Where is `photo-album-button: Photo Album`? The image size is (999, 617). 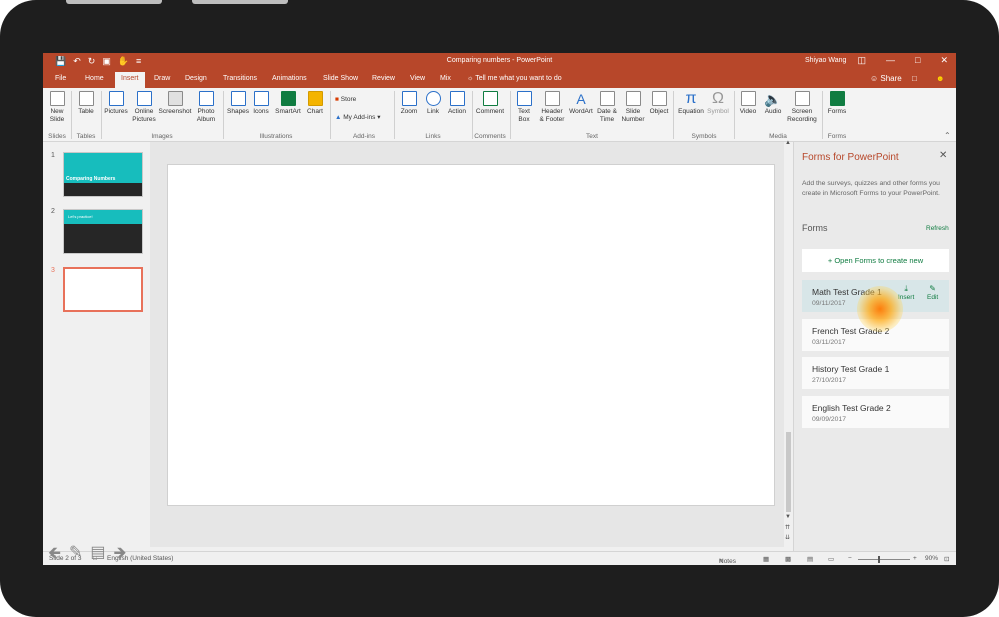
photo-album-button: Photo Album is located at coordinates (206, 107).